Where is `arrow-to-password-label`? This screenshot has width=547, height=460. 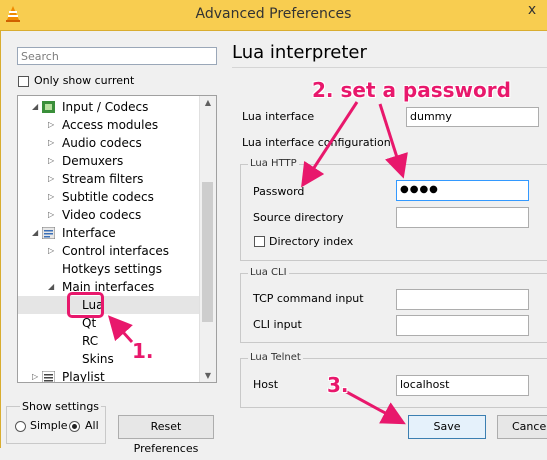 arrow-to-password-label is located at coordinates (330, 144).